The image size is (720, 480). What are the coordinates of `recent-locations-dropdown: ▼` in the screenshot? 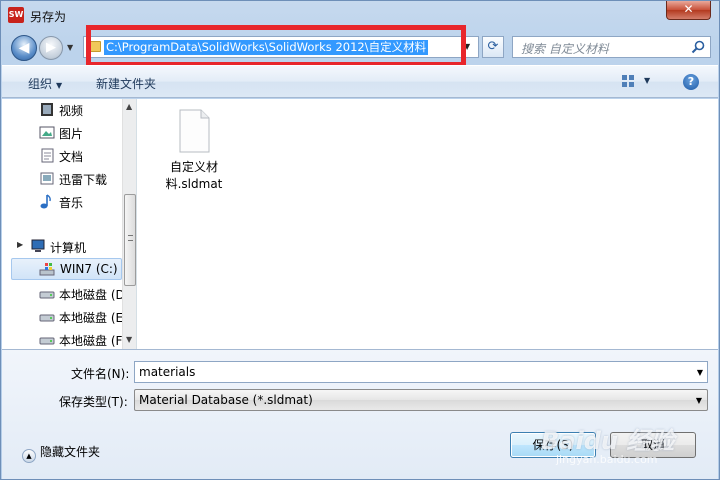 It's located at (70, 47).